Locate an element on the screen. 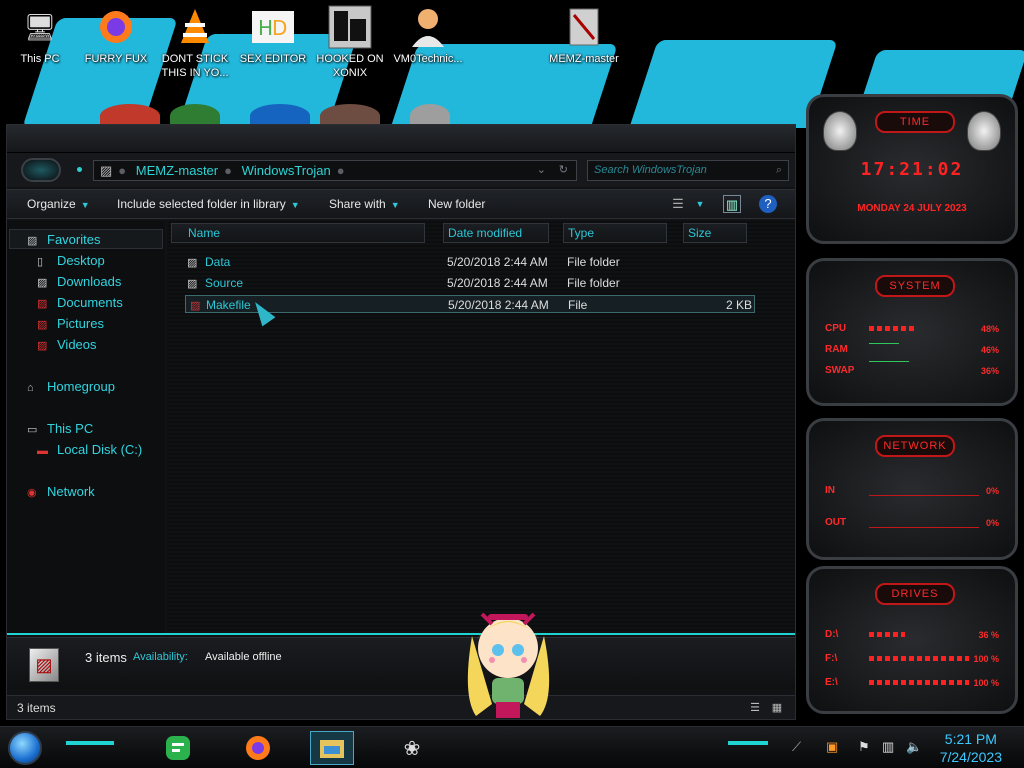  search-input: Search WindowsTrojan ⌕ is located at coordinates (688, 170).